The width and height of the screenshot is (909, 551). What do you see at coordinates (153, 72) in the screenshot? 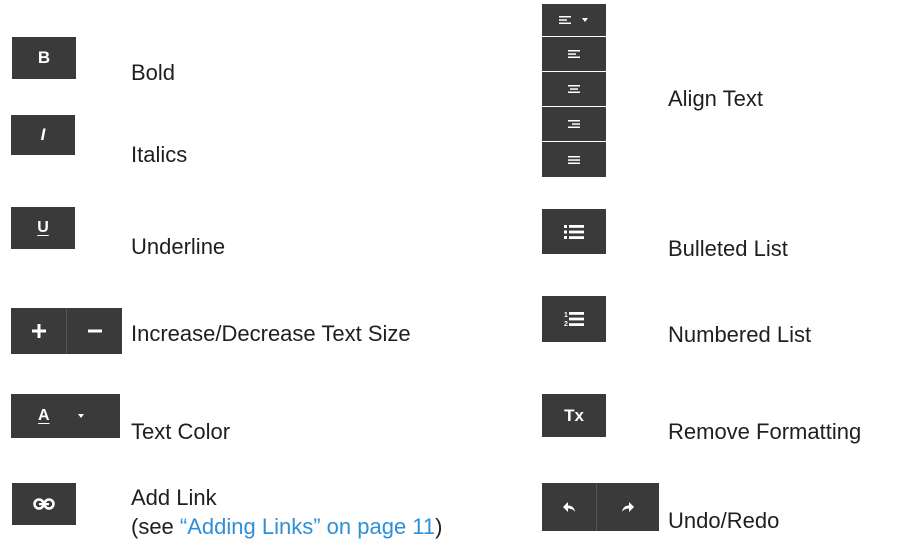
I see `bold-label: Bold` at bounding box center [153, 72].